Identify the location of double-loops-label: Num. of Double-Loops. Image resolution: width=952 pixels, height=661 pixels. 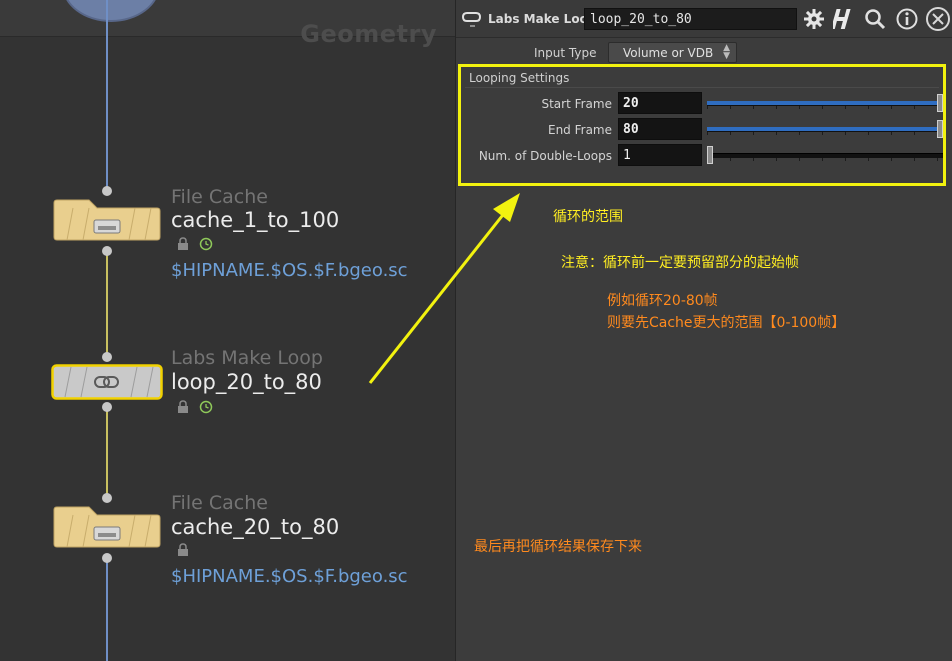
(545, 156).